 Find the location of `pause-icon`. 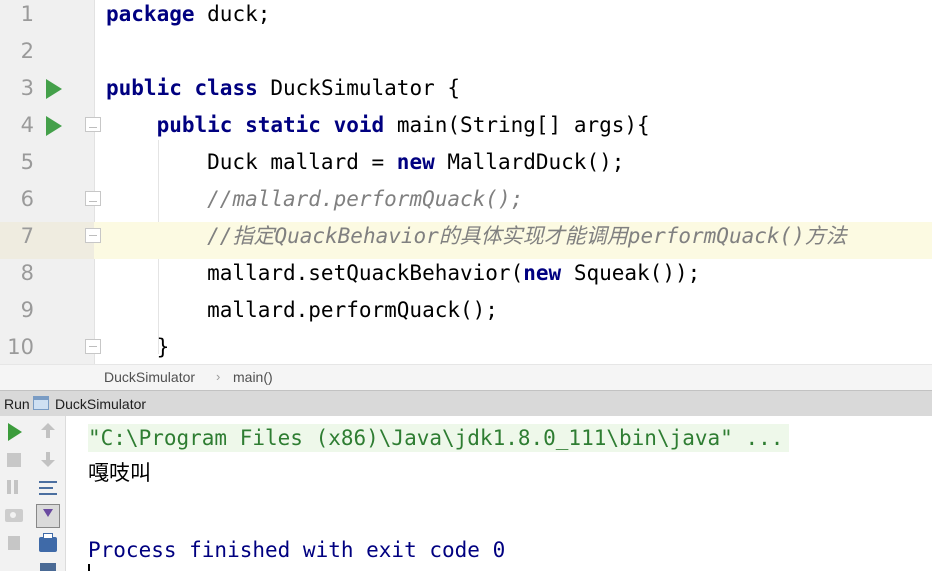

pause-icon is located at coordinates (15, 490).